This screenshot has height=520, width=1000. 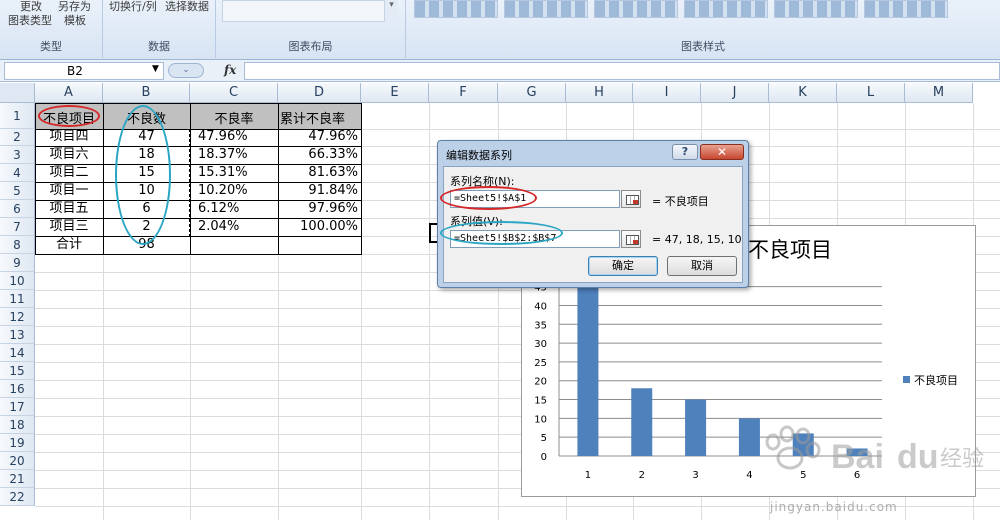 I want to click on row-header: 22, so click(x=17, y=497).